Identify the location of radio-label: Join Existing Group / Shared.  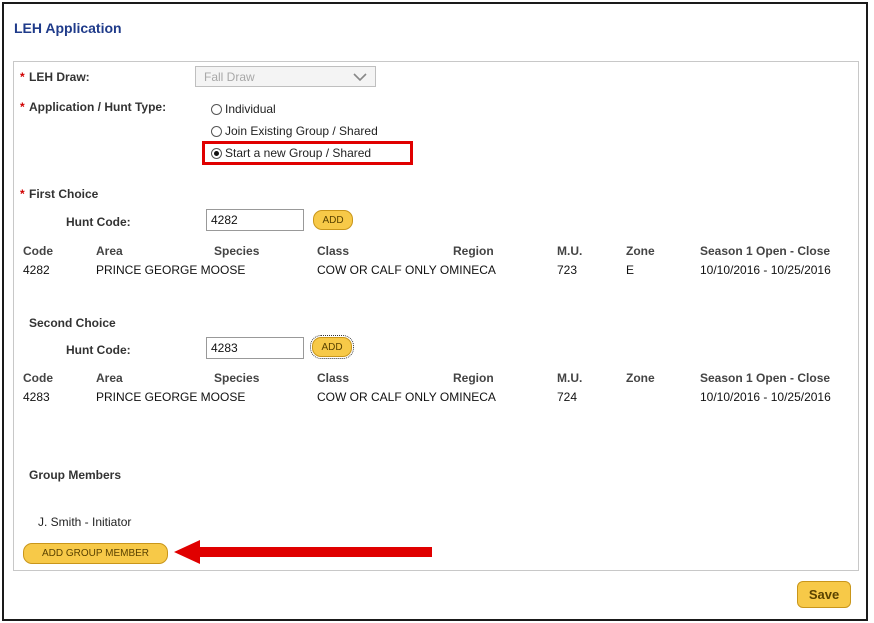
(301, 131).